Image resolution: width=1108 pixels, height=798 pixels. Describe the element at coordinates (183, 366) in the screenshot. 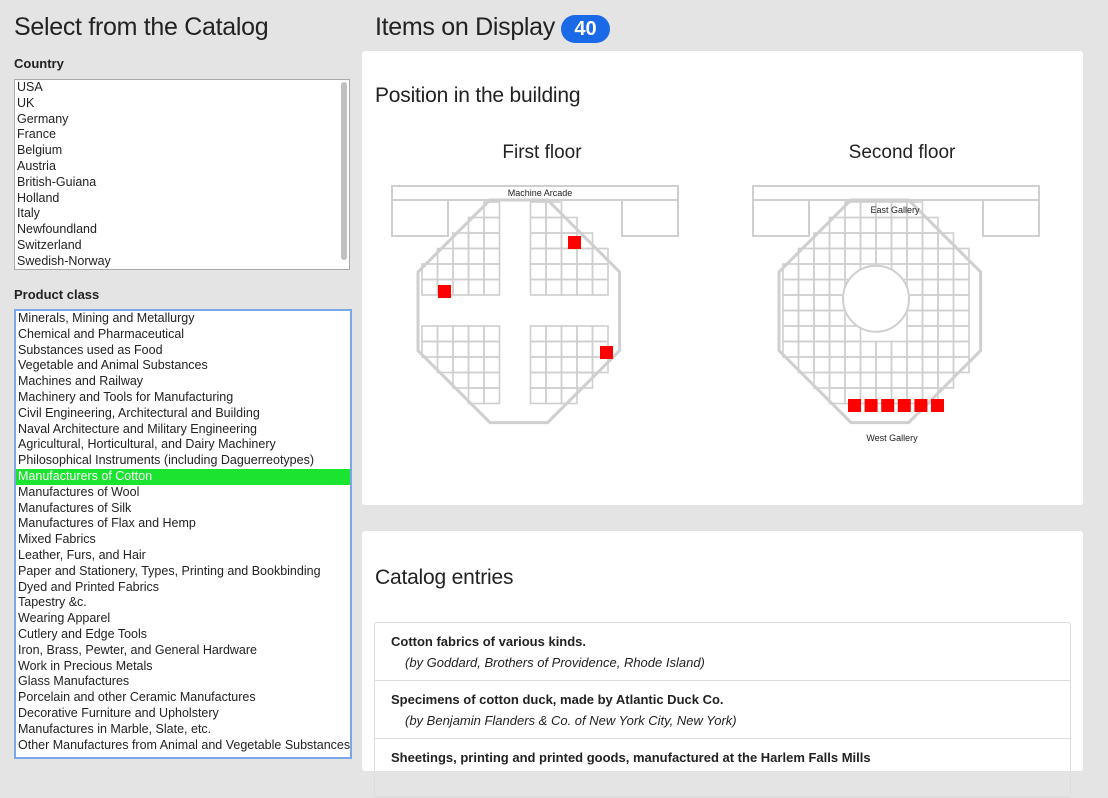

I see `product-class-option: Vegetable and Animal Substances` at that location.